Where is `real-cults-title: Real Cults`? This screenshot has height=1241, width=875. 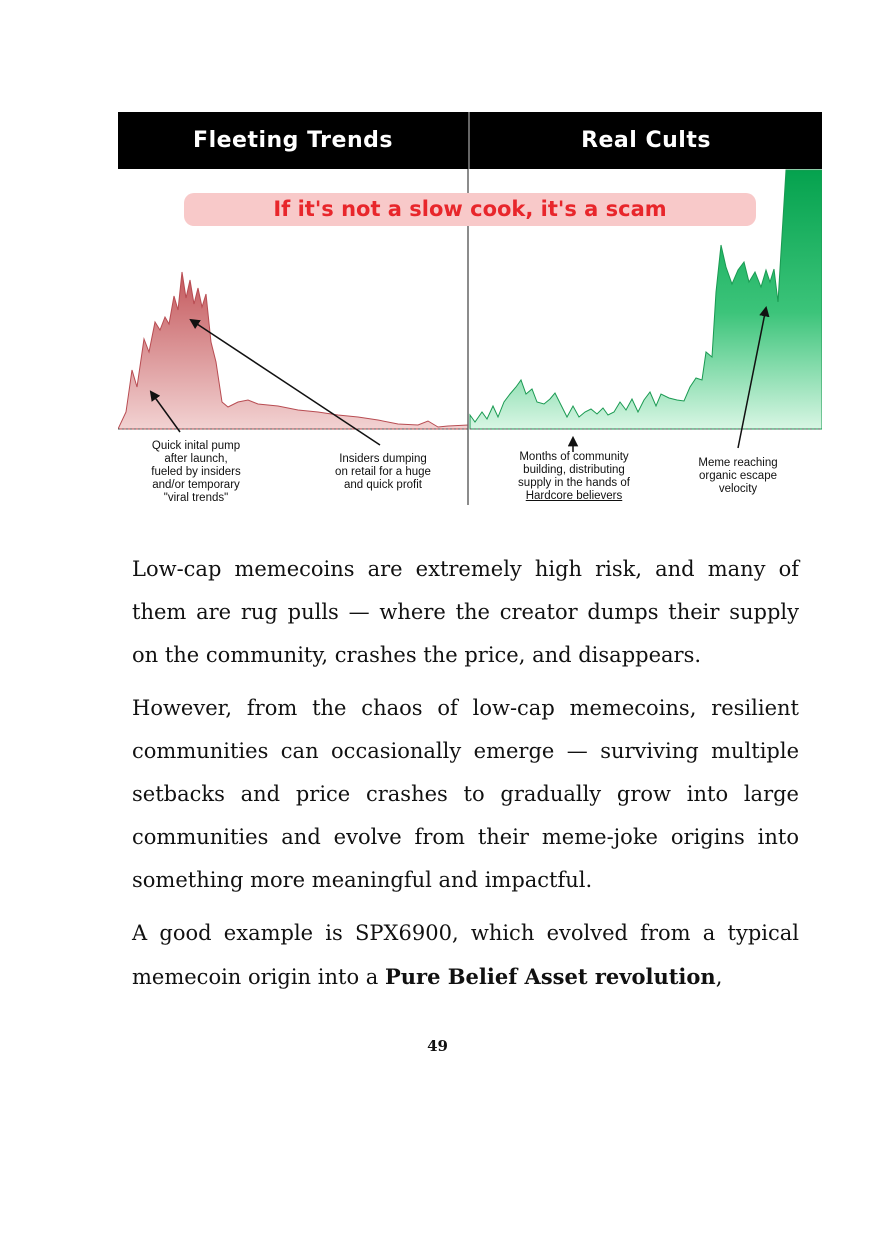 real-cults-title: Real Cults is located at coordinates (646, 140).